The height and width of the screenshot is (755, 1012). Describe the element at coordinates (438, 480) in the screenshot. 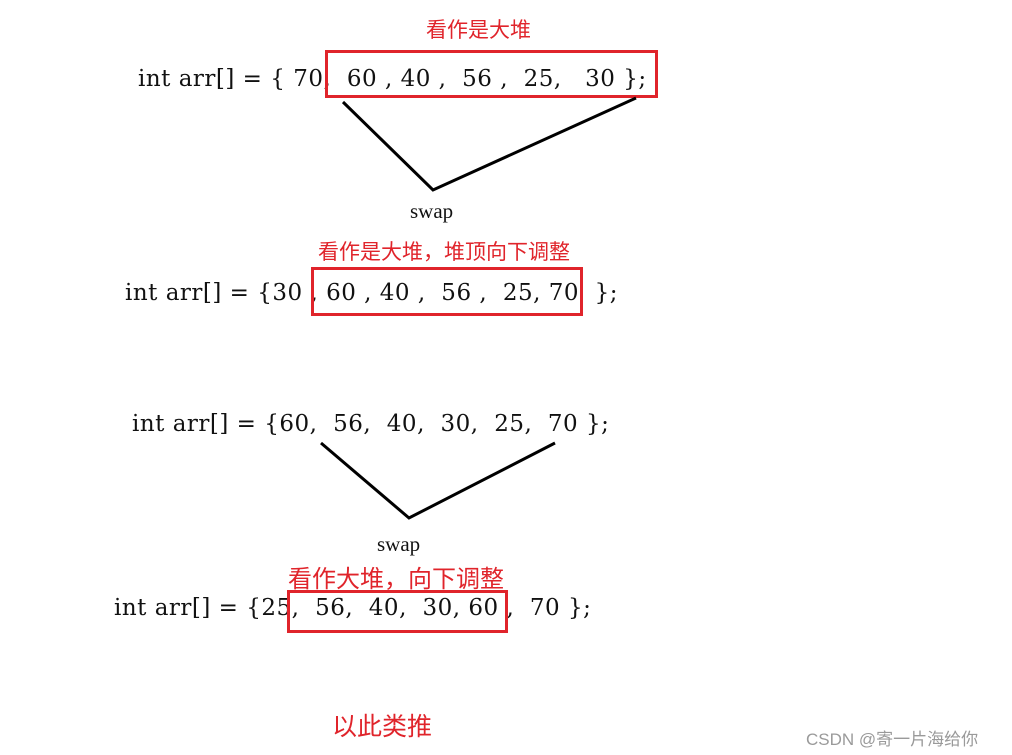

I see `step3-swap-connector` at that location.